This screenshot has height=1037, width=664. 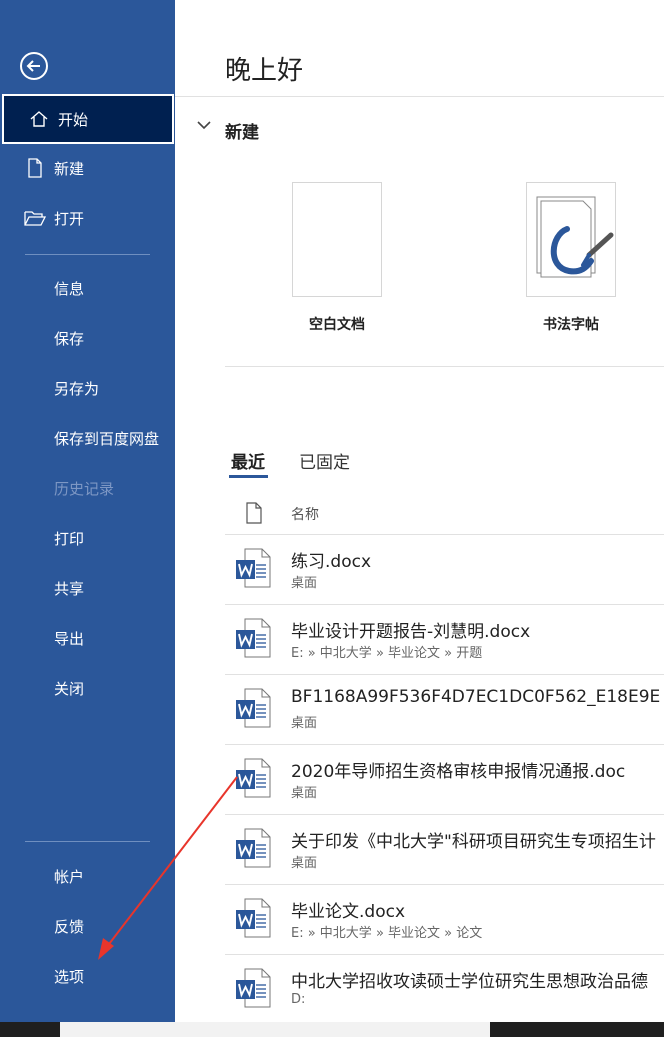 I want to click on greeting-title: 晚上好, so click(x=264, y=71).